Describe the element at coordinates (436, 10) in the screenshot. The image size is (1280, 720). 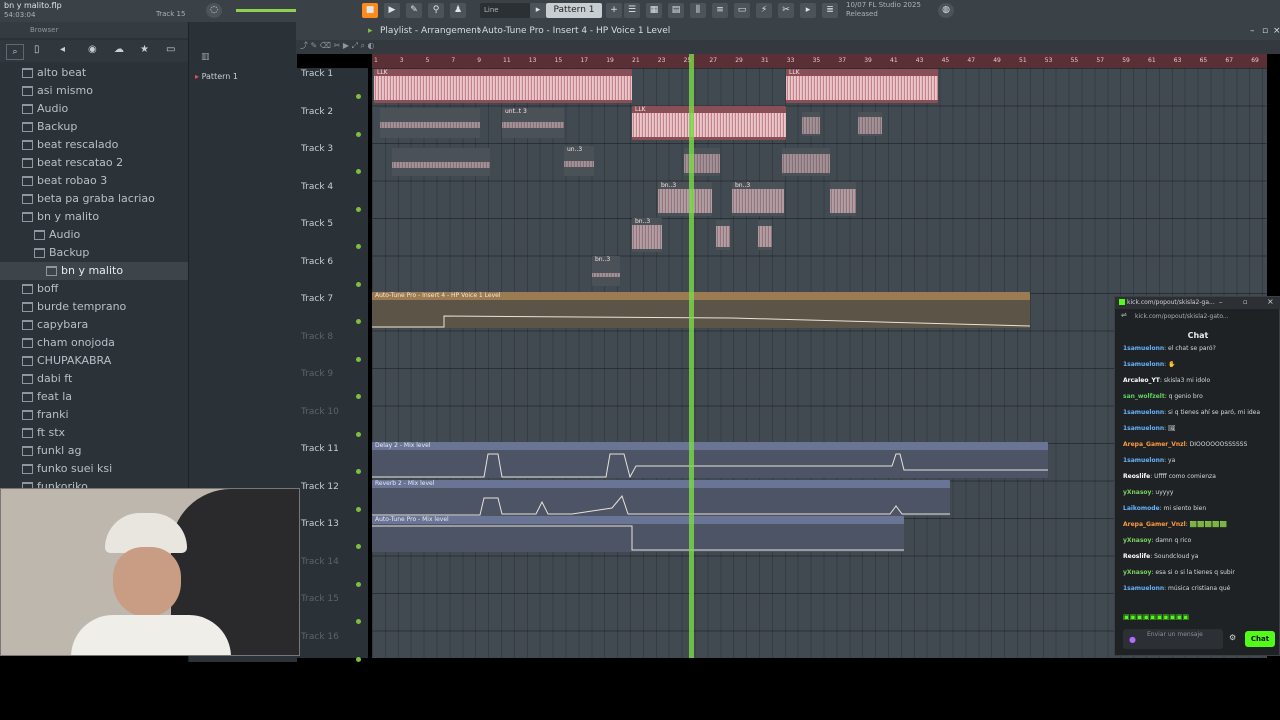
I see `link-icon: ⚲` at that location.